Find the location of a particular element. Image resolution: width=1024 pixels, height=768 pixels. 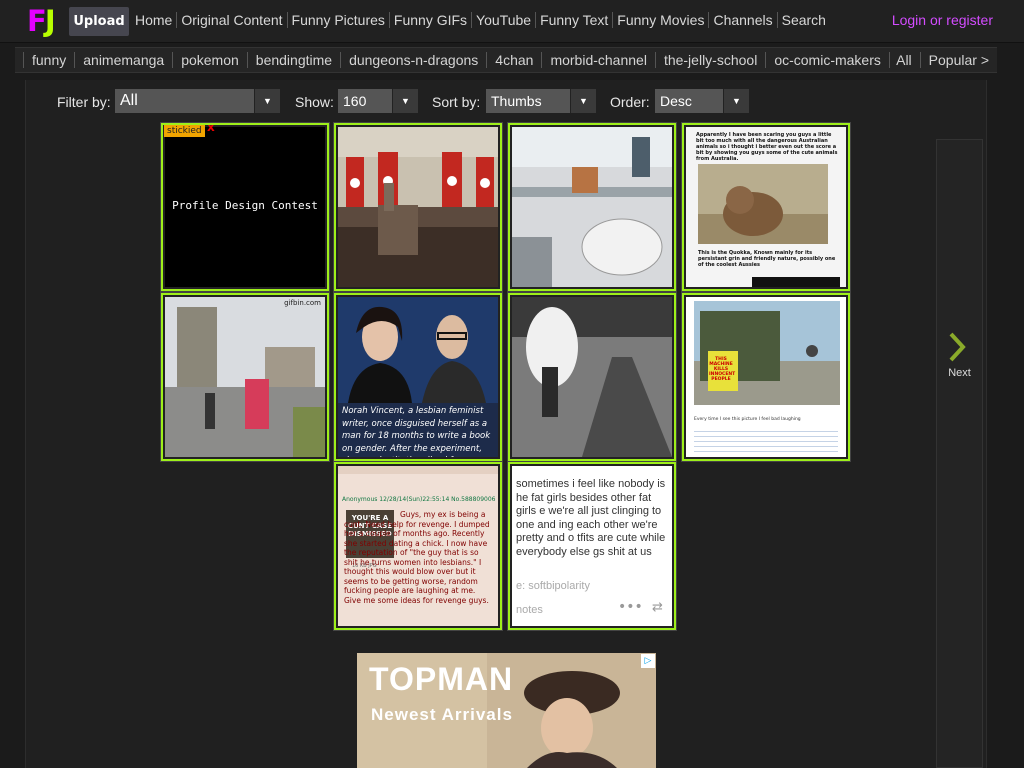

sort-select-value: Thumbs is located at coordinates (516, 101).